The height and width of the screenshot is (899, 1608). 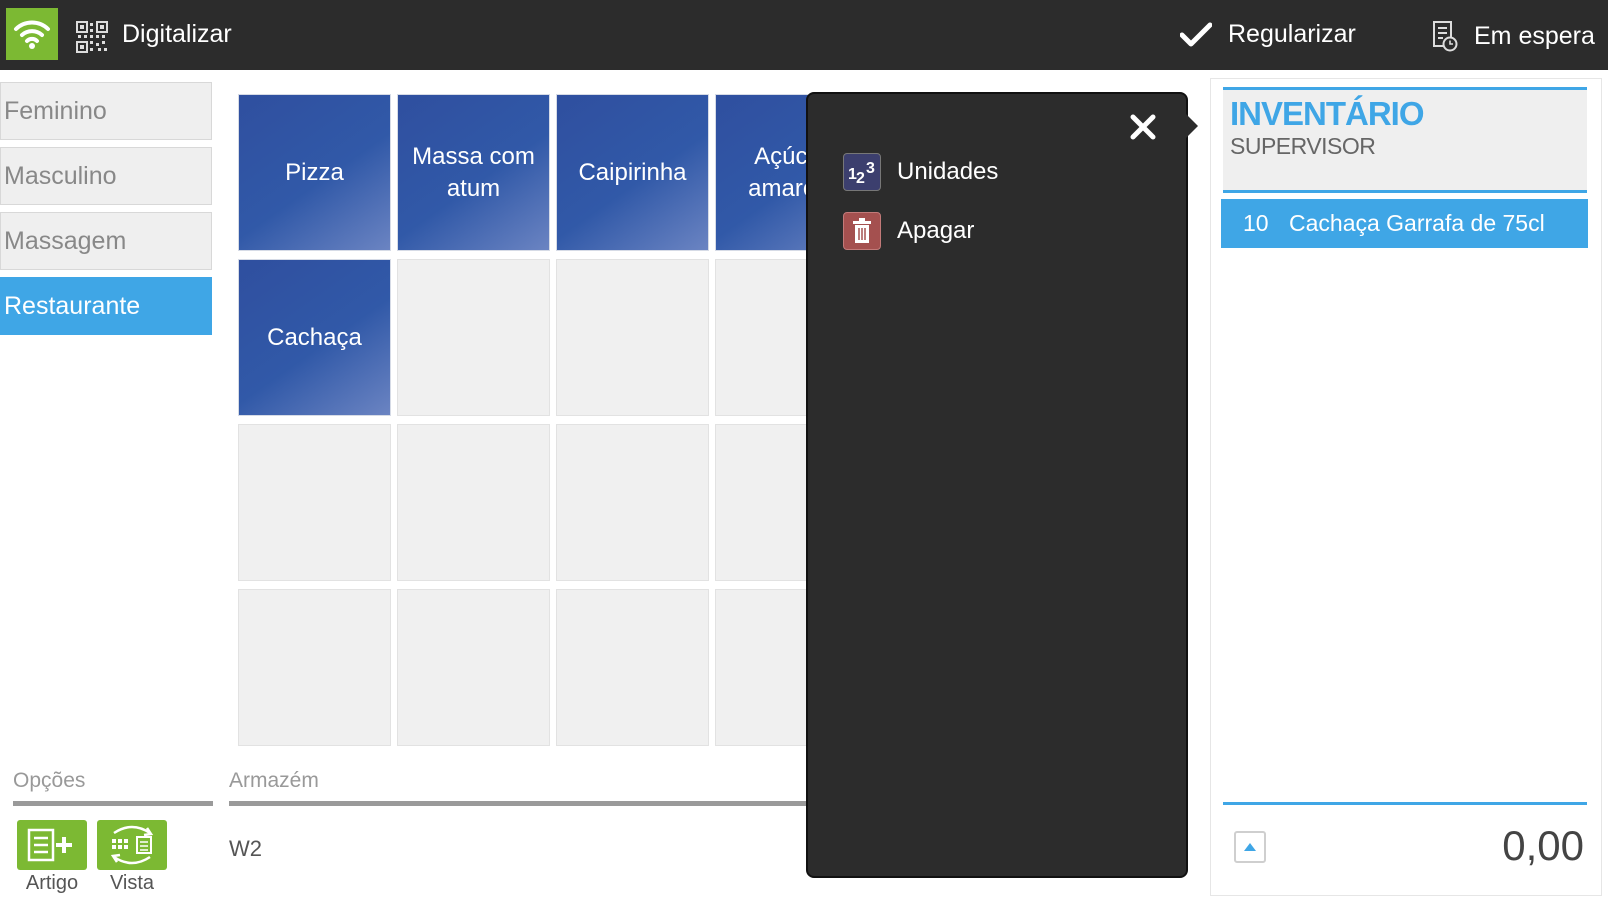 What do you see at coordinates (1303, 146) in the screenshot?
I see `document-subtitle: SUPERVISOR` at bounding box center [1303, 146].